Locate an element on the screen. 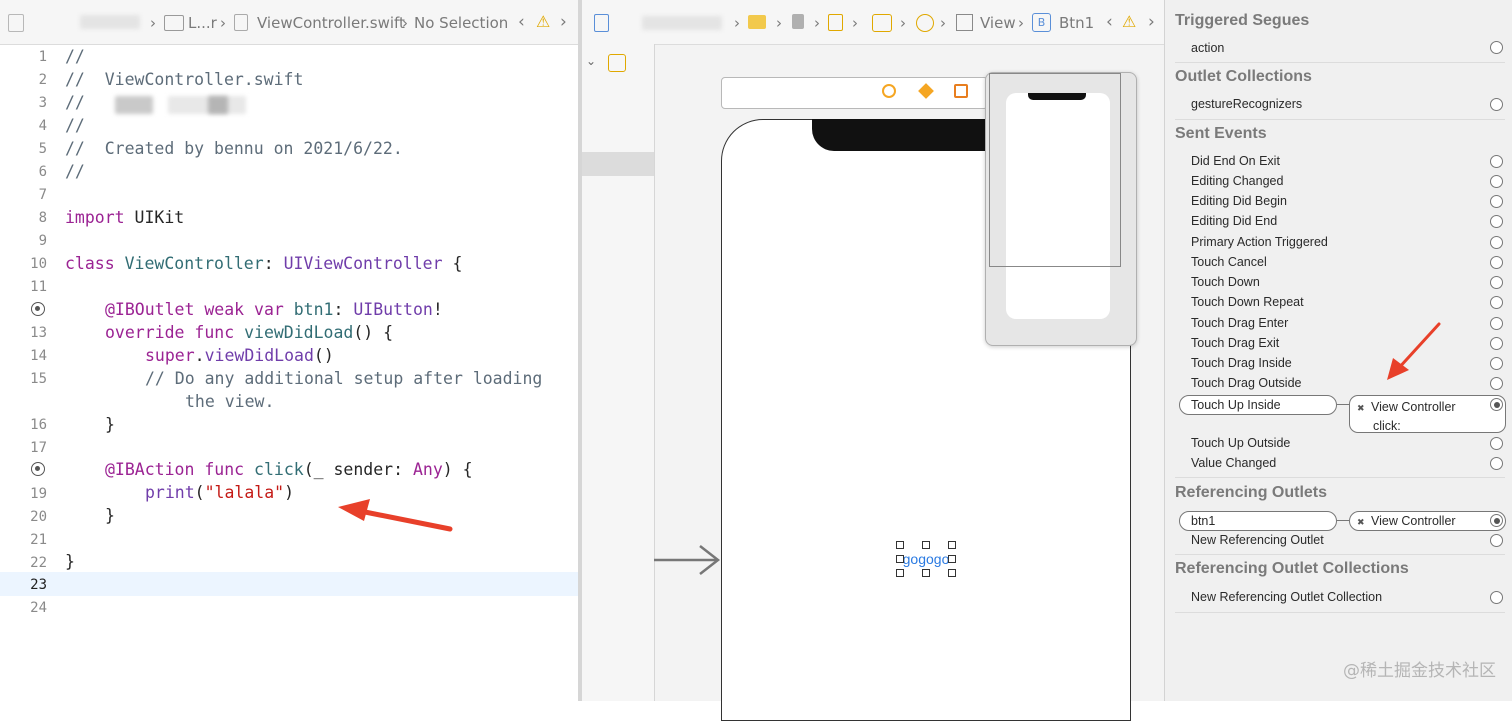  code-comment: // Do any additional setup after loading is located at coordinates (343, 378).